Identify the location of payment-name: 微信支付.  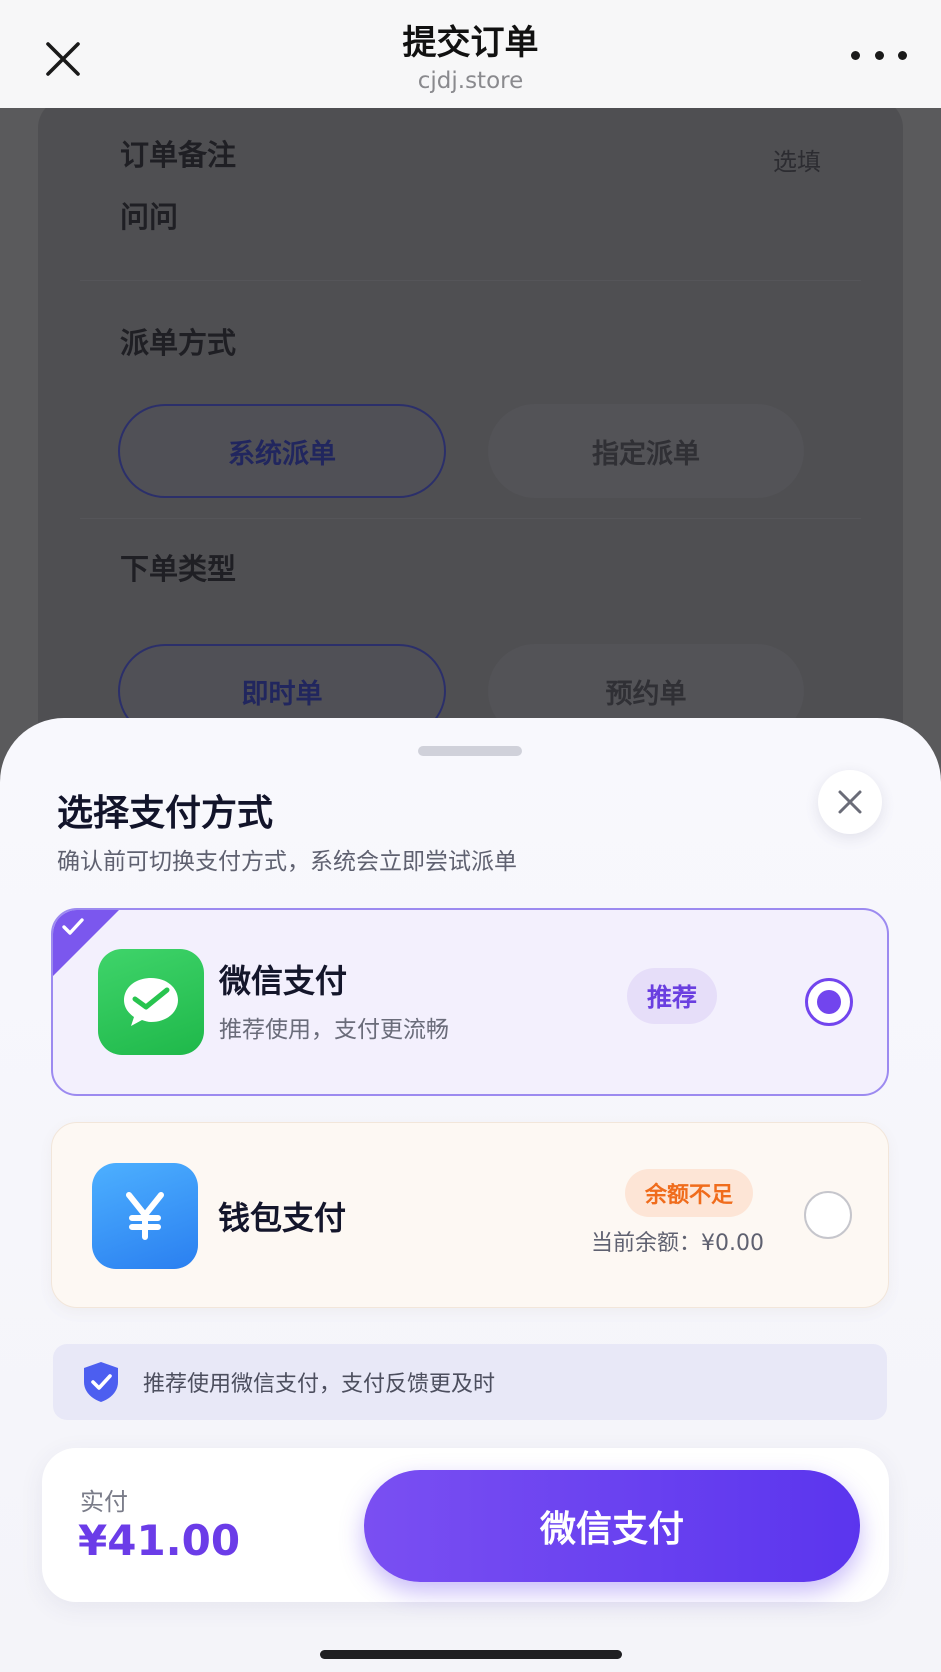
(283, 981).